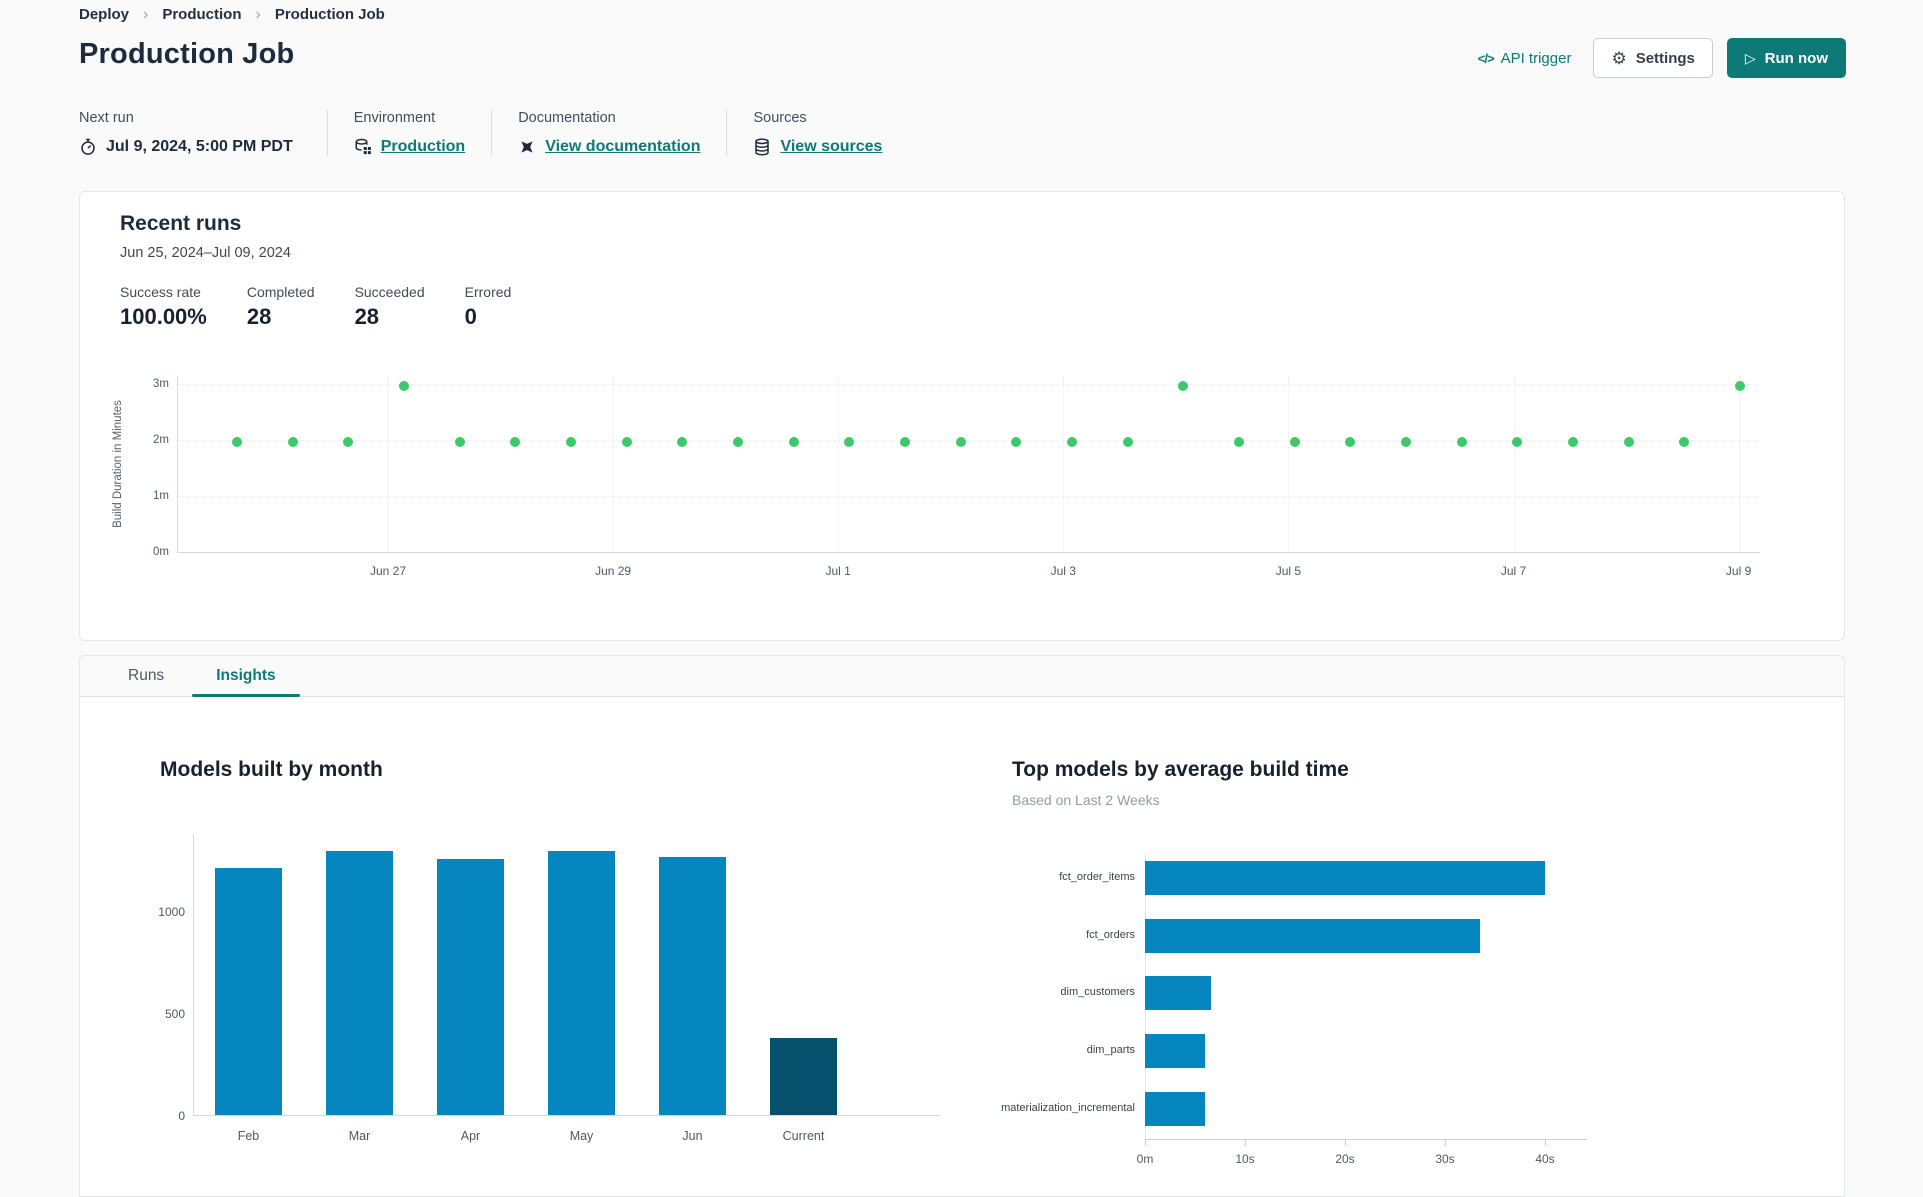  Describe the element at coordinates (1665, 58) in the screenshot. I see `settings-label: Settings` at that location.